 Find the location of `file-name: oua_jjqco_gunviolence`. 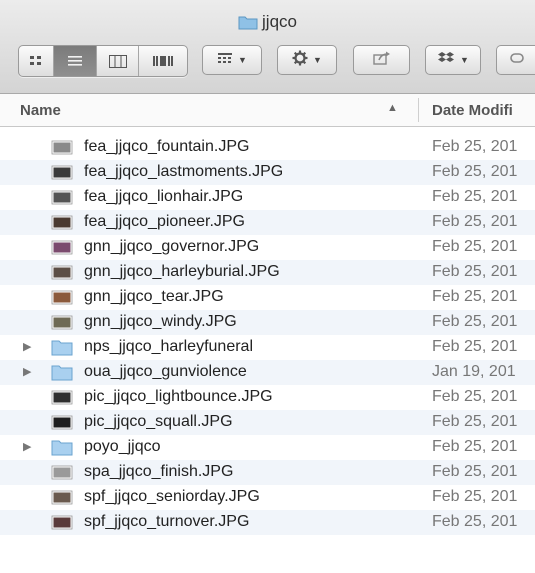

file-name: oua_jjqco_gunviolence is located at coordinates (165, 371).